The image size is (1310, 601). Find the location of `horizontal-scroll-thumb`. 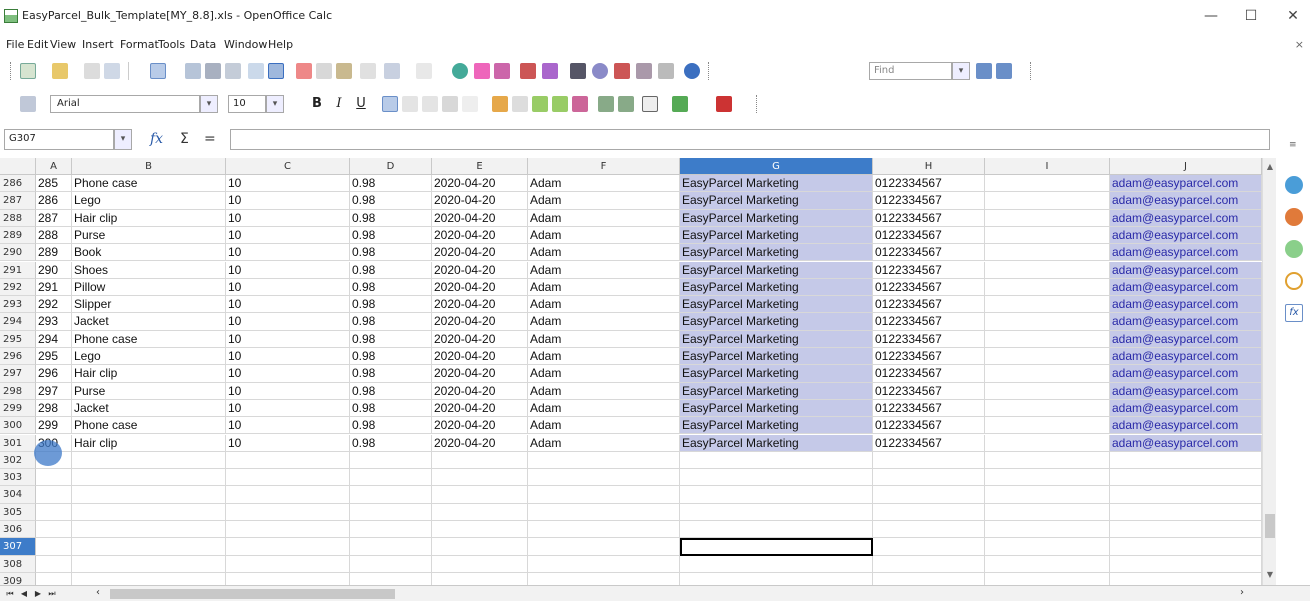

horizontal-scroll-thumb is located at coordinates (252, 594).